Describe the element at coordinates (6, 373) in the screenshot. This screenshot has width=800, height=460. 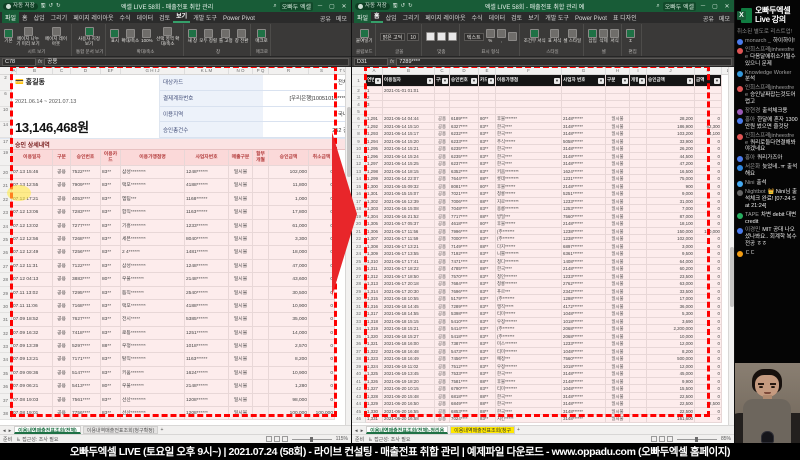
I see `row-number: 35` at that location.